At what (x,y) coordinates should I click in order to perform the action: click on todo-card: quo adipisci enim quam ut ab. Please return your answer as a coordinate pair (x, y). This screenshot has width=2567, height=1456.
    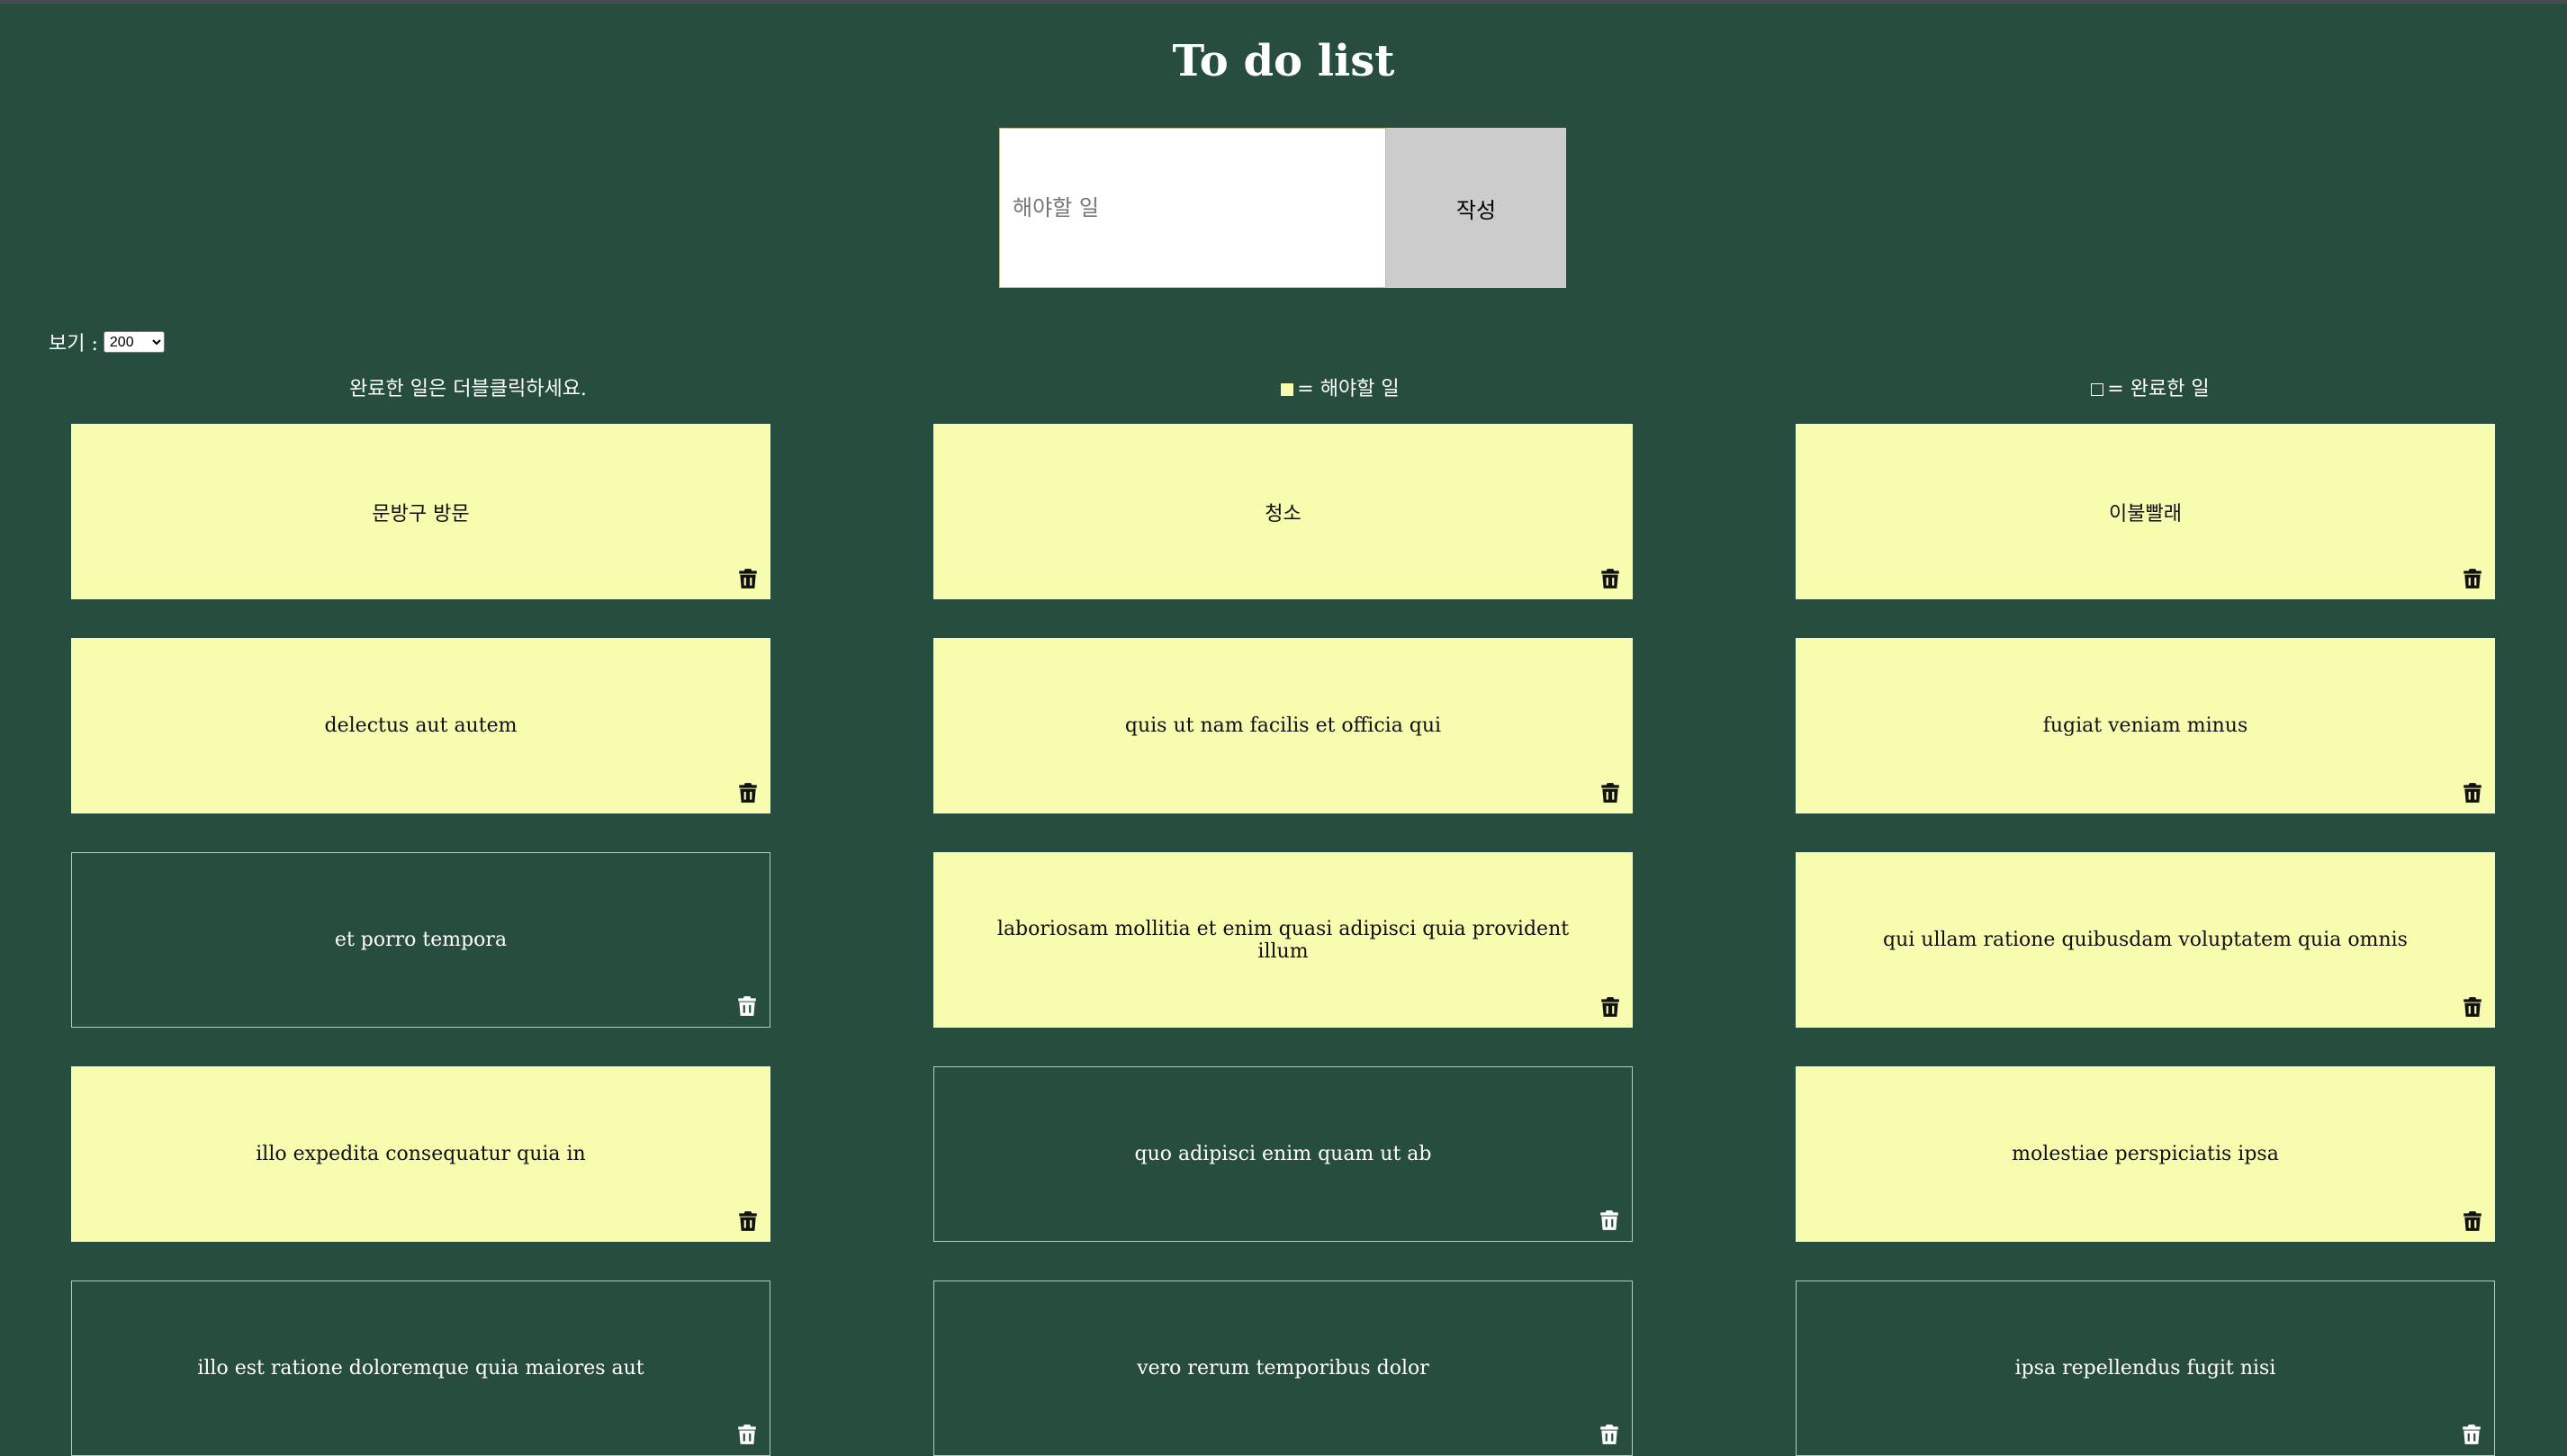
    Looking at the image, I should click on (1283, 1154).